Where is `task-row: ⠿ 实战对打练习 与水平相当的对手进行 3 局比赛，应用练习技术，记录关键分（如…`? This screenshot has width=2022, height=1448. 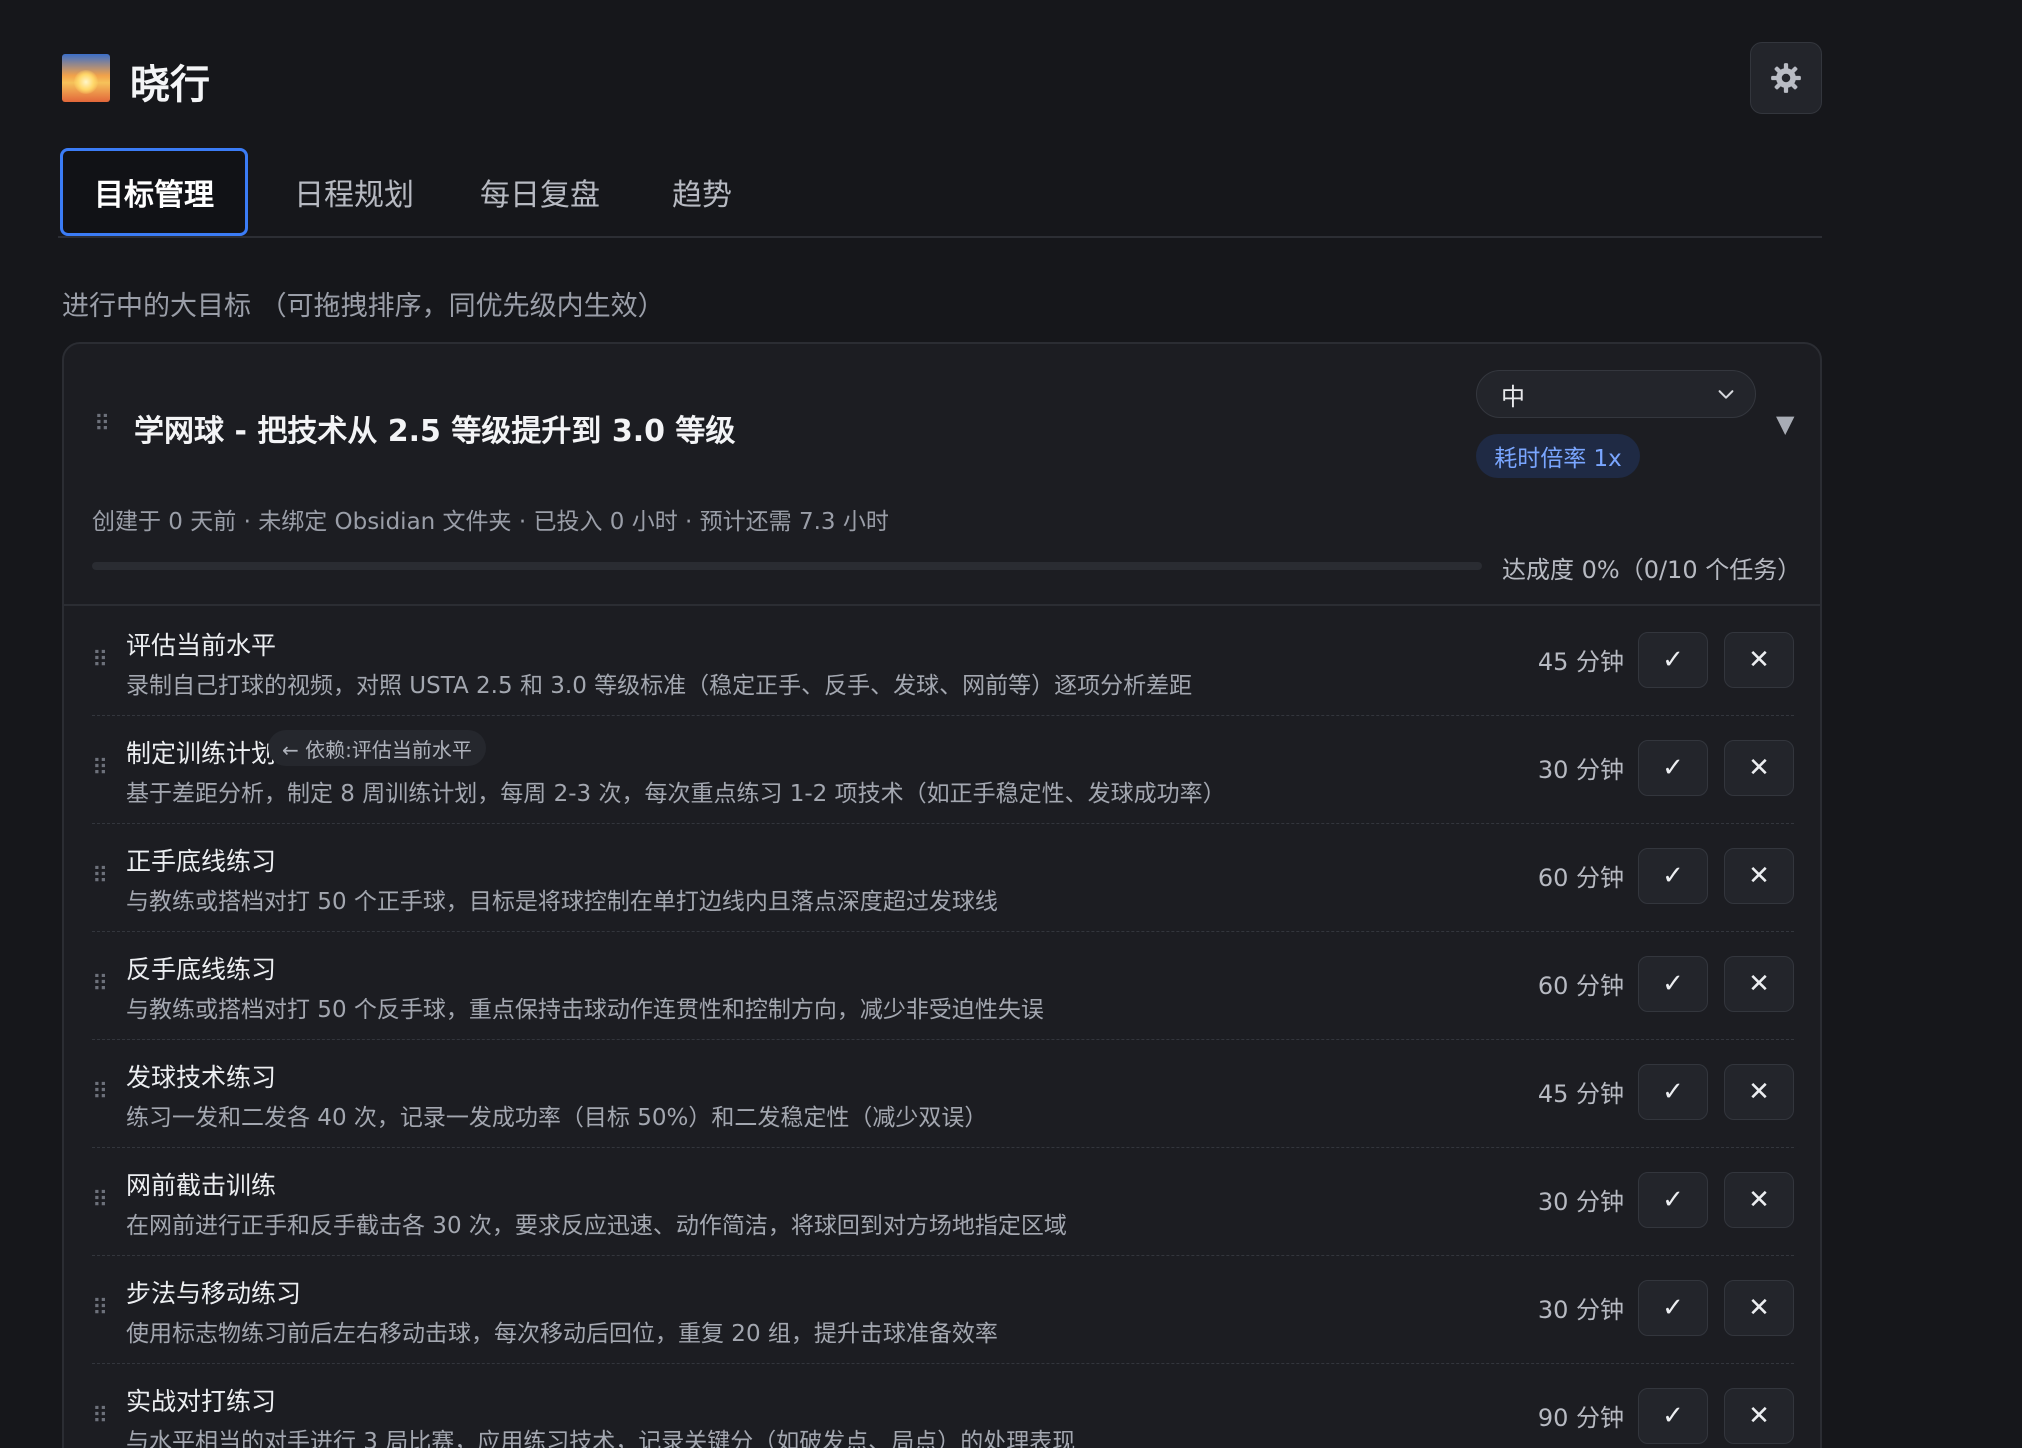
task-row: ⠿ 实战对打练习 与水平相当的对手进行 3 局比赛，应用练习技术，记录关键分（如… is located at coordinates (943, 1406).